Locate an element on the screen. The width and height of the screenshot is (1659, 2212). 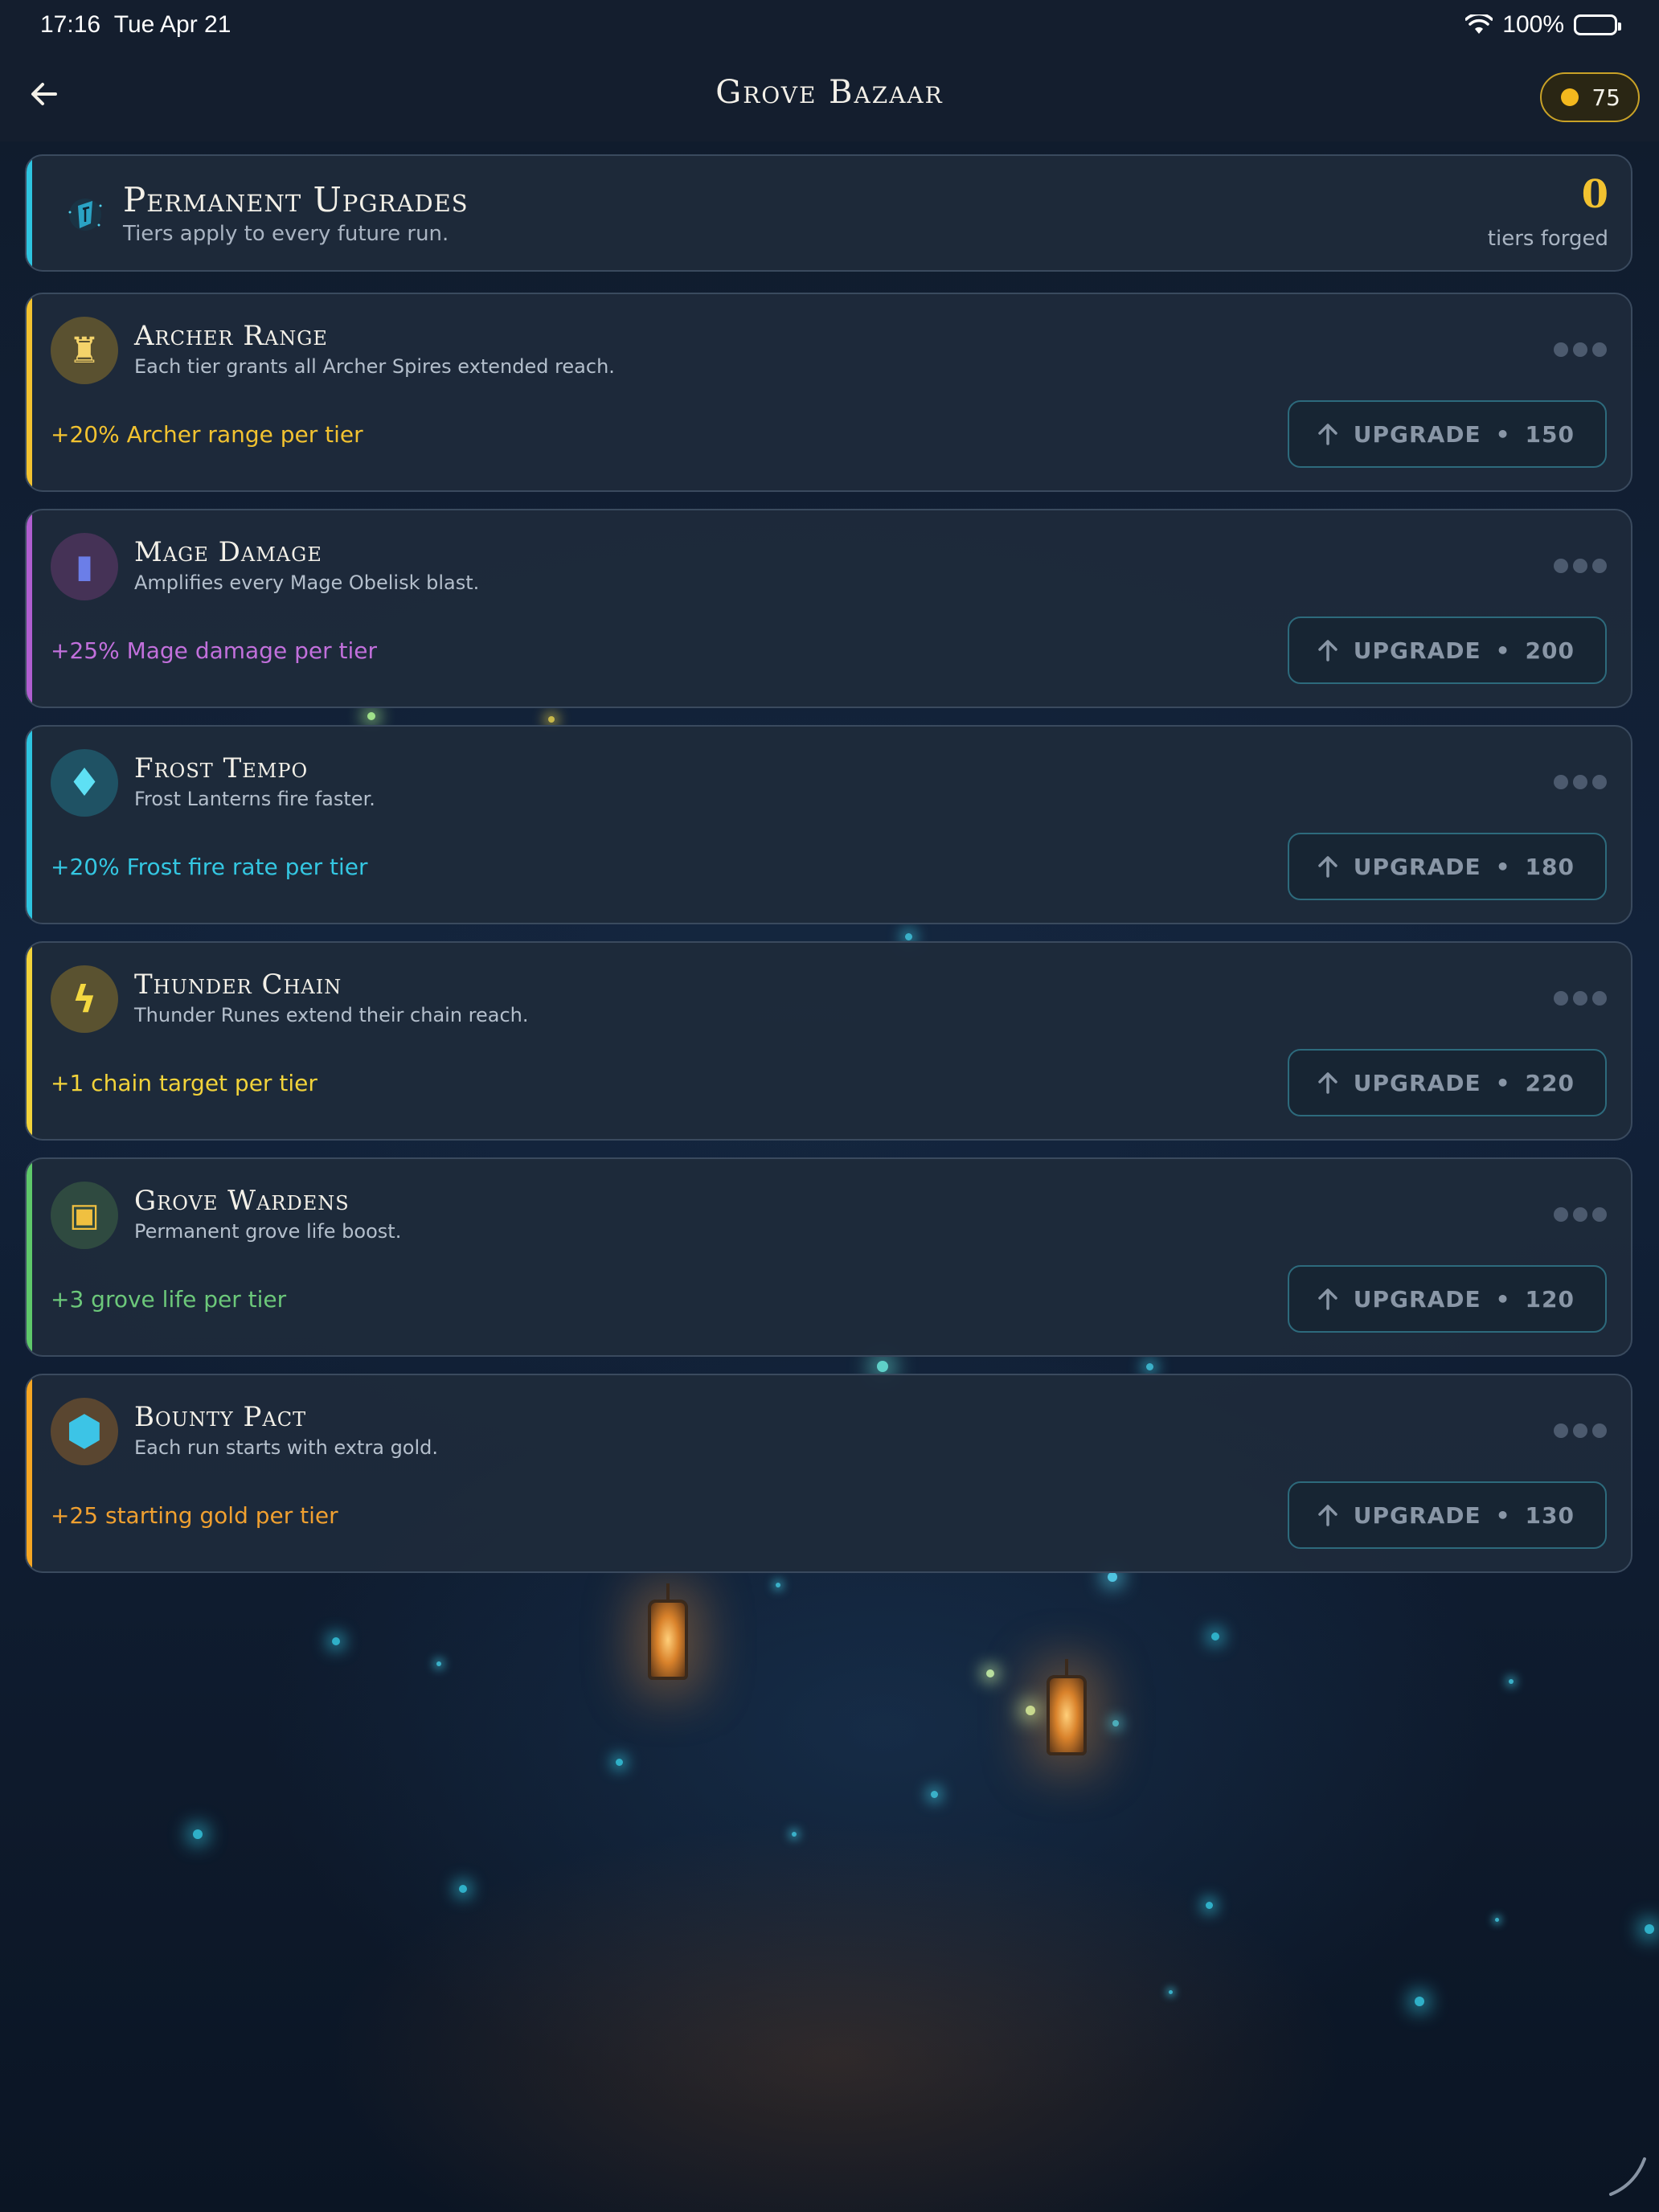
upgrade-description: Frost Lanterns fire faster. is located at coordinates (254, 799).